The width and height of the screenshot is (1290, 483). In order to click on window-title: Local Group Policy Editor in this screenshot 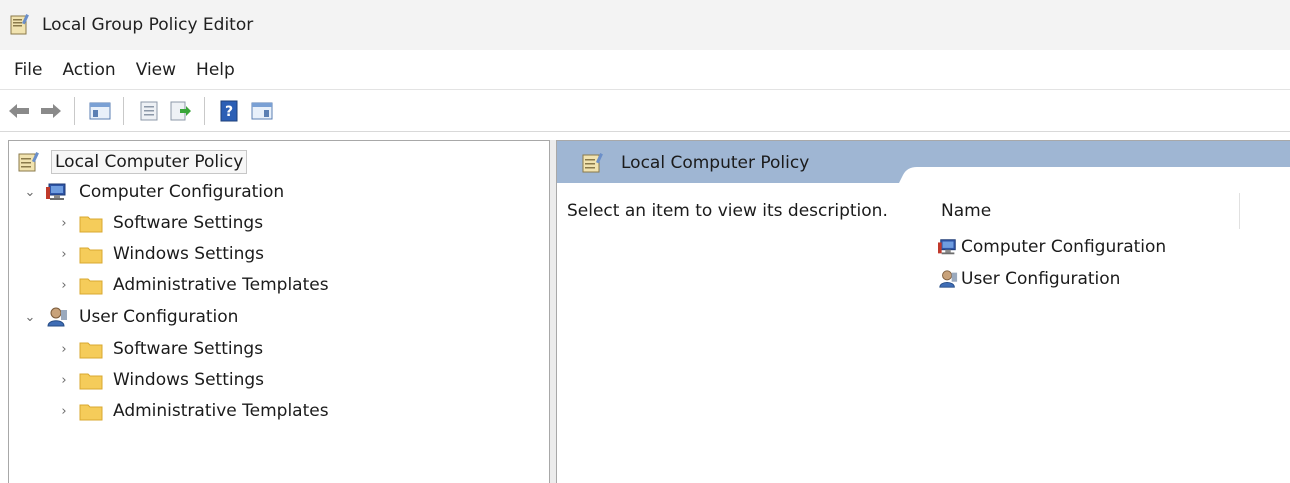, I will do `click(148, 25)`.